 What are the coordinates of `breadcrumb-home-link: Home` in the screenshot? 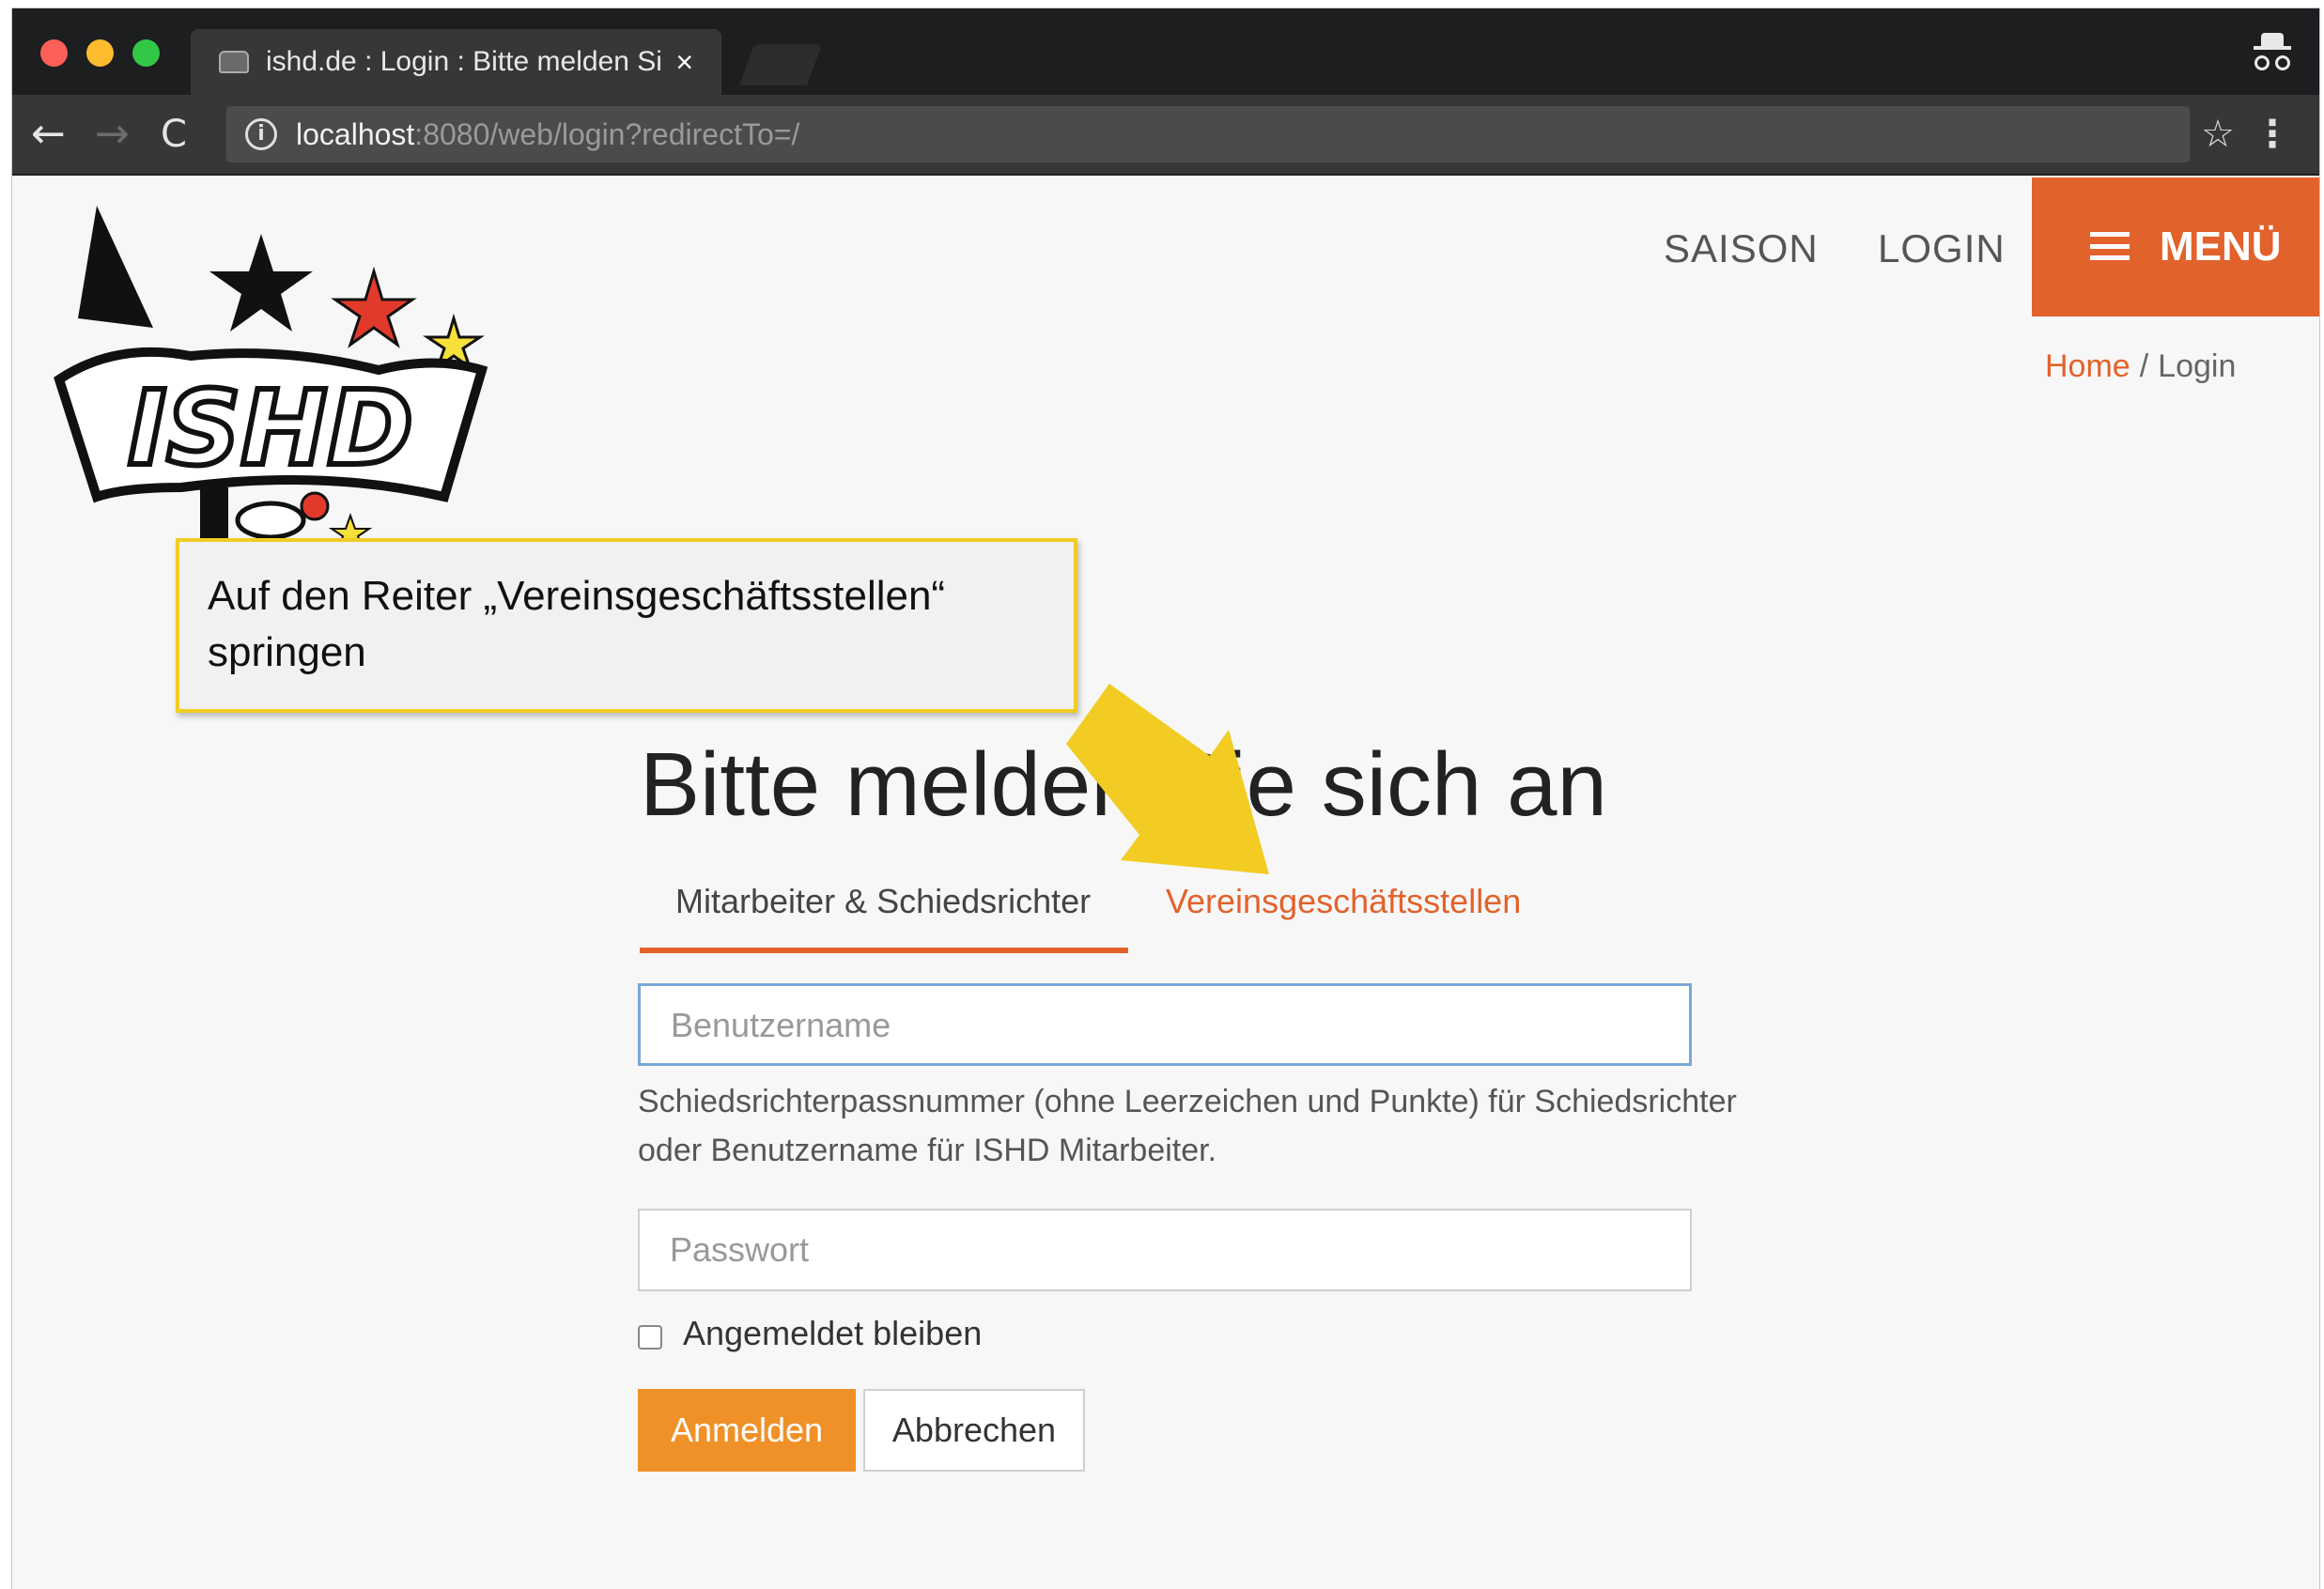 It's located at (2087, 366).